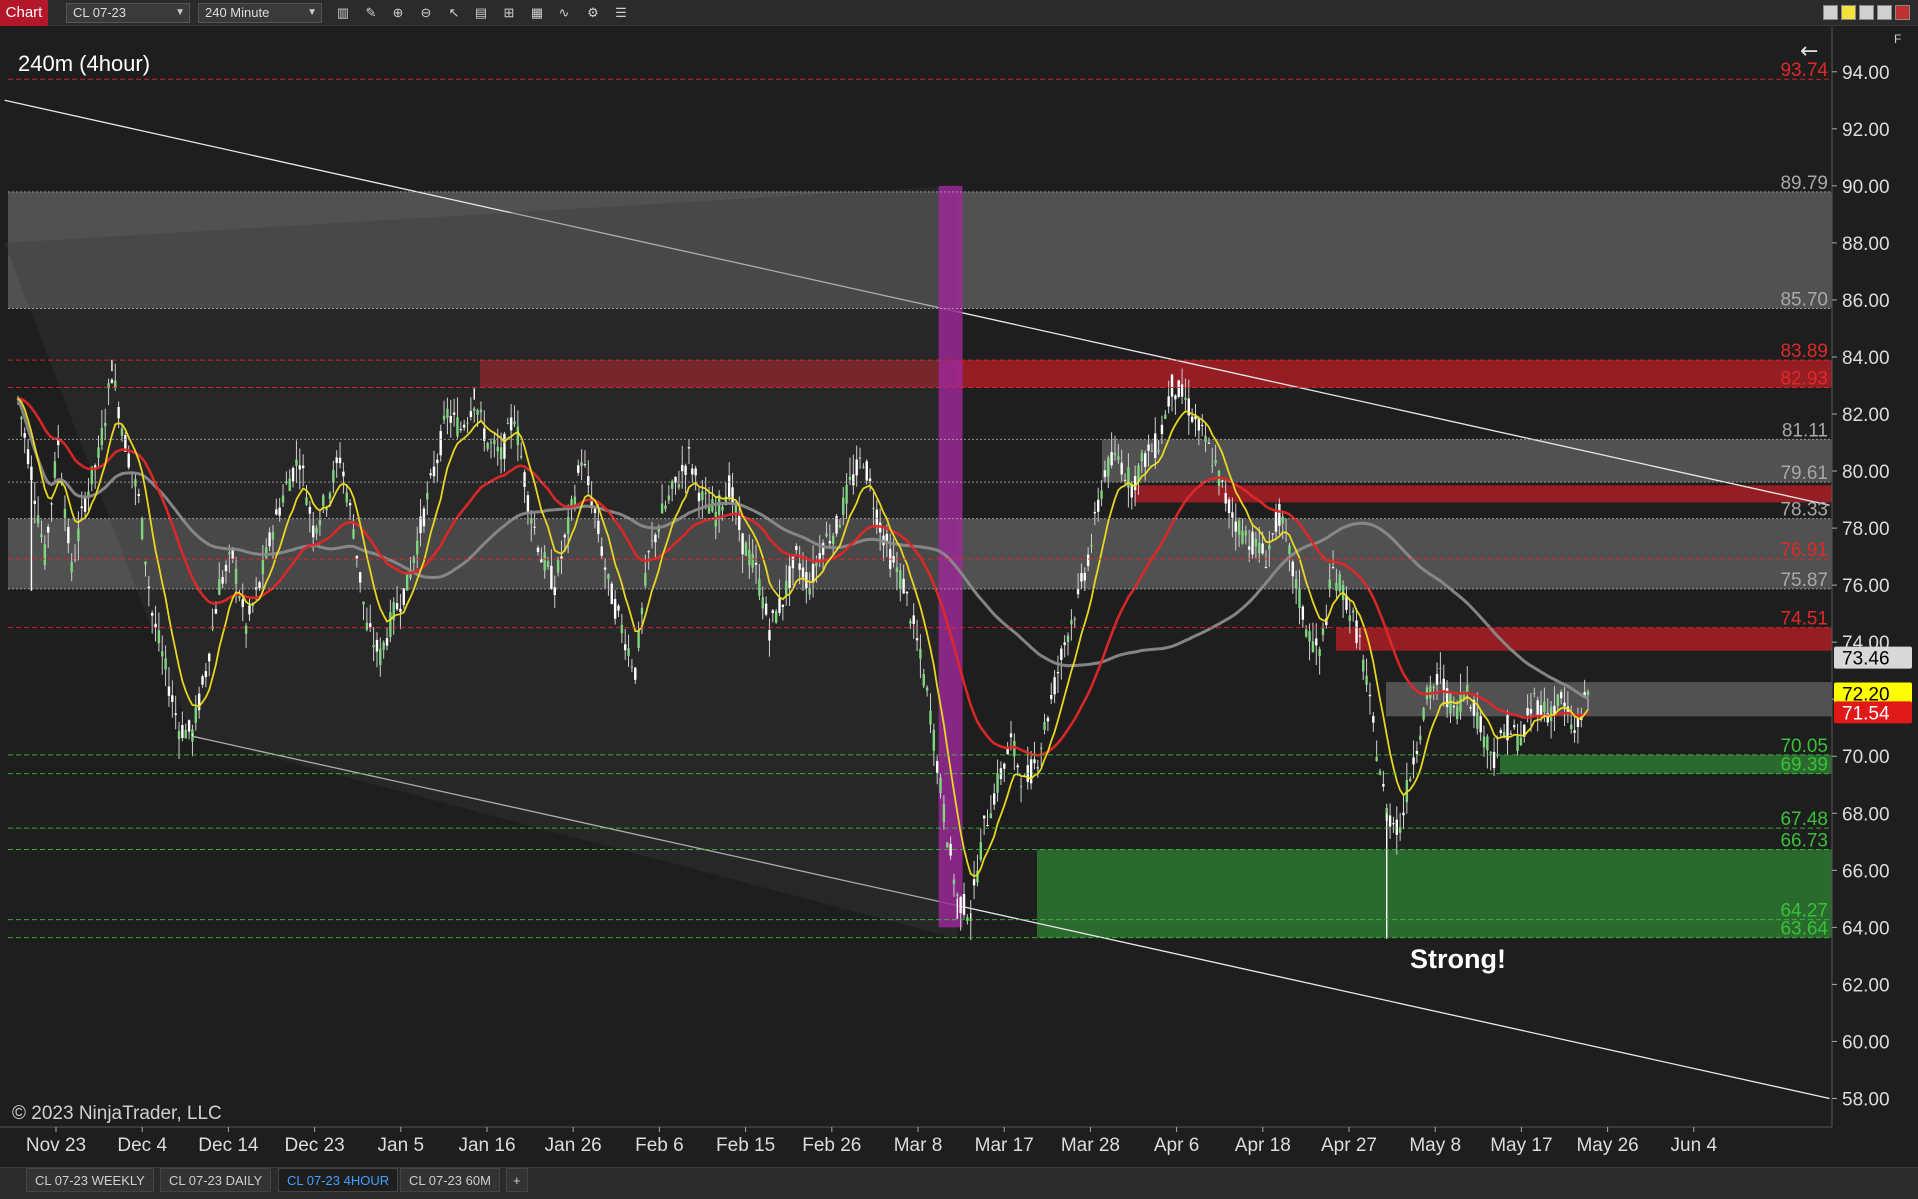  Describe the element at coordinates (1584, 639) in the screenshot. I see `zone-resistance` at that location.